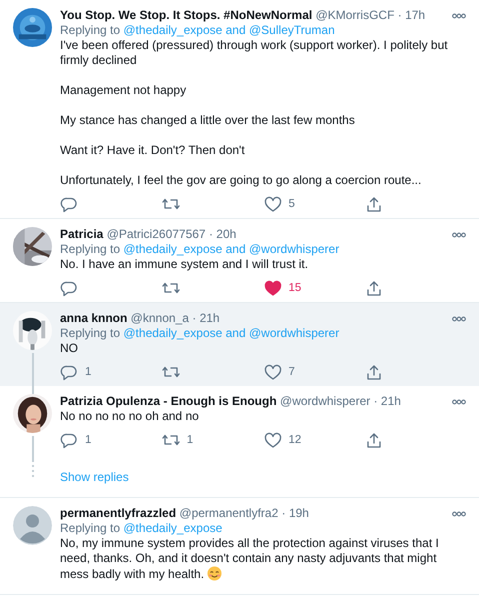 The height and width of the screenshot is (602, 479). What do you see at coordinates (254, 53) in the screenshot?
I see `tweet-text: I've been offered (pressured) through work (support worker). I politely but firmly declined` at bounding box center [254, 53].